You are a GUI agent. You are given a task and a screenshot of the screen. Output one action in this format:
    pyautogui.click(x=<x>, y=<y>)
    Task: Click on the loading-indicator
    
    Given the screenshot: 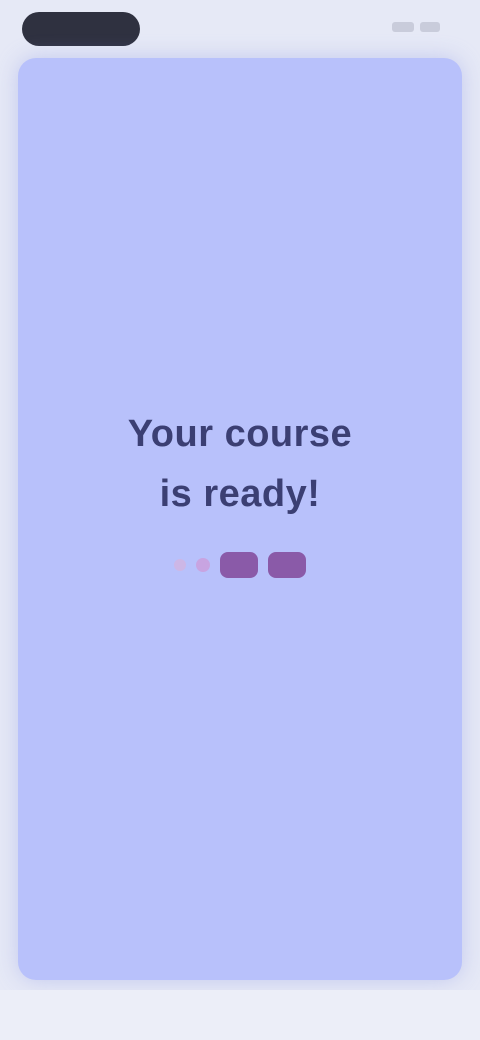 What is the action you would take?
    pyautogui.click(x=240, y=565)
    